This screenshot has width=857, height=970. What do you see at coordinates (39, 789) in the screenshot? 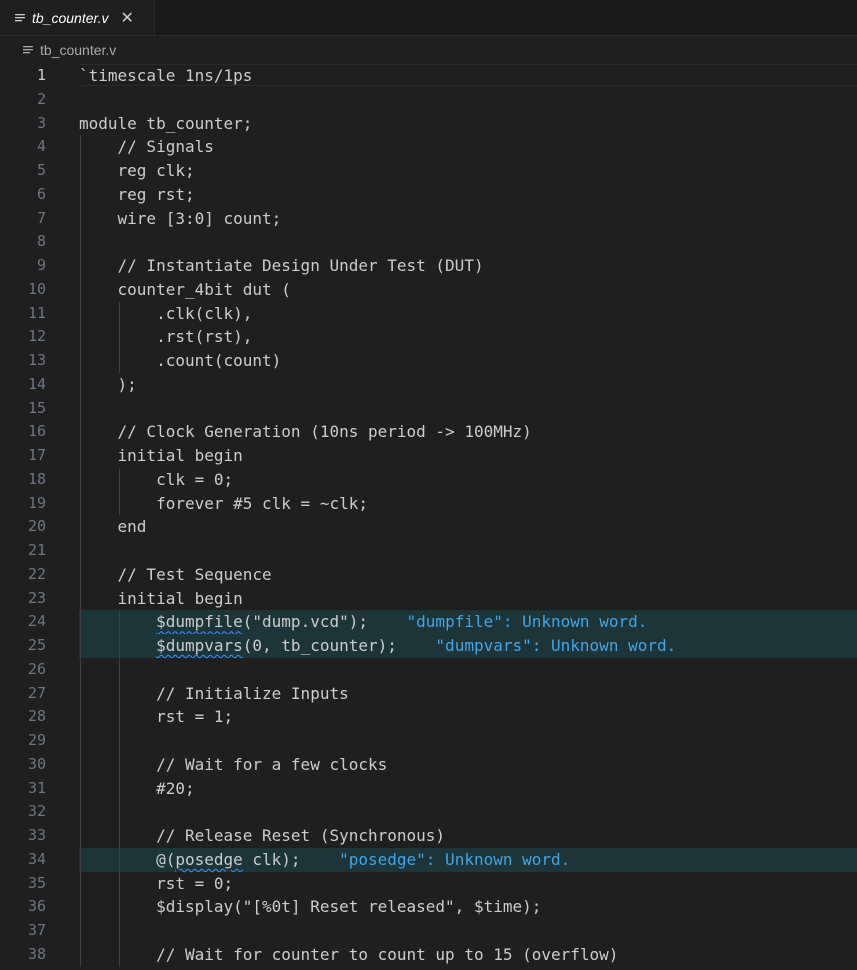
I see `line-number: 31` at bounding box center [39, 789].